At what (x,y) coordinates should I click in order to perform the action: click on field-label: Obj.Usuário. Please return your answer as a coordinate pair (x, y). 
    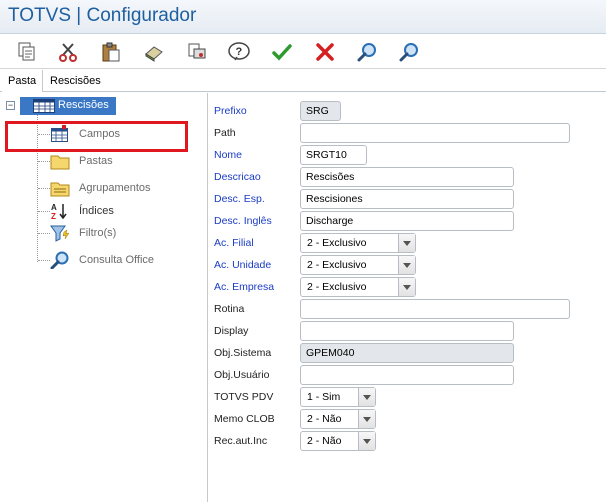
    Looking at the image, I should click on (242, 375).